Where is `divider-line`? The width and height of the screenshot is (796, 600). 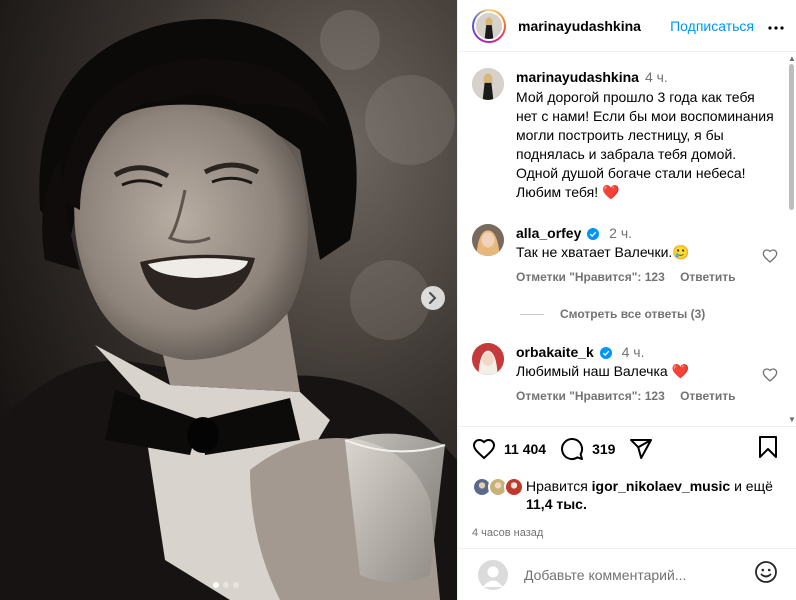
divider-line is located at coordinates (532, 314).